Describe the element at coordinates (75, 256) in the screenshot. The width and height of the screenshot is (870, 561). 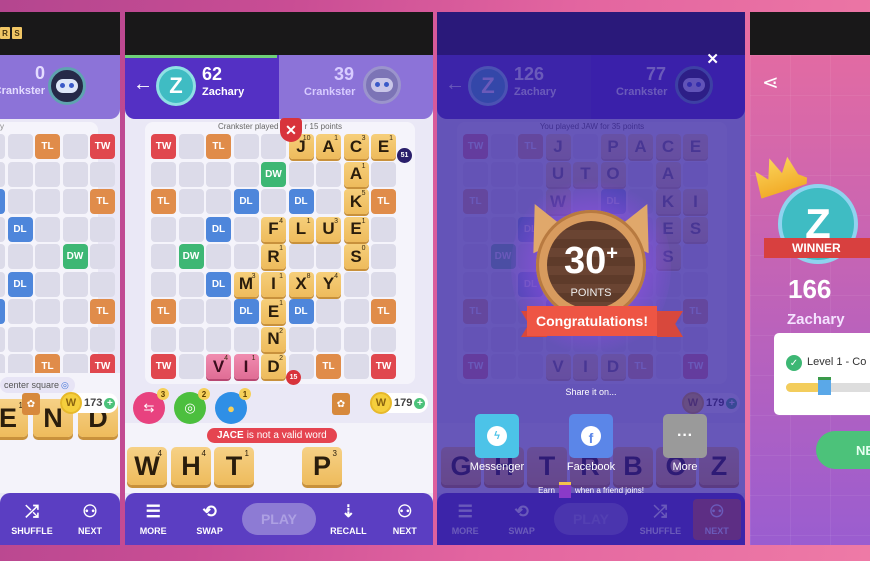
I see `premium-square: DW` at that location.